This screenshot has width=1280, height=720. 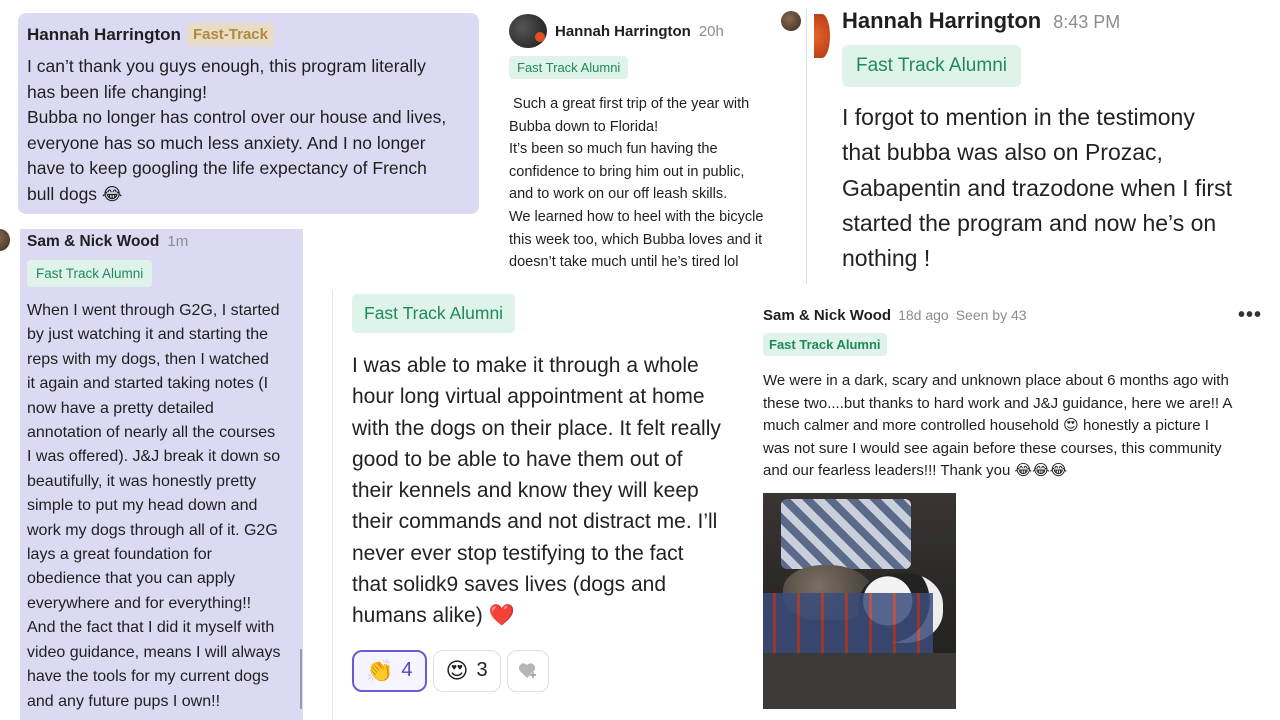 I want to click on scrollbar, so click(x=301, y=679).